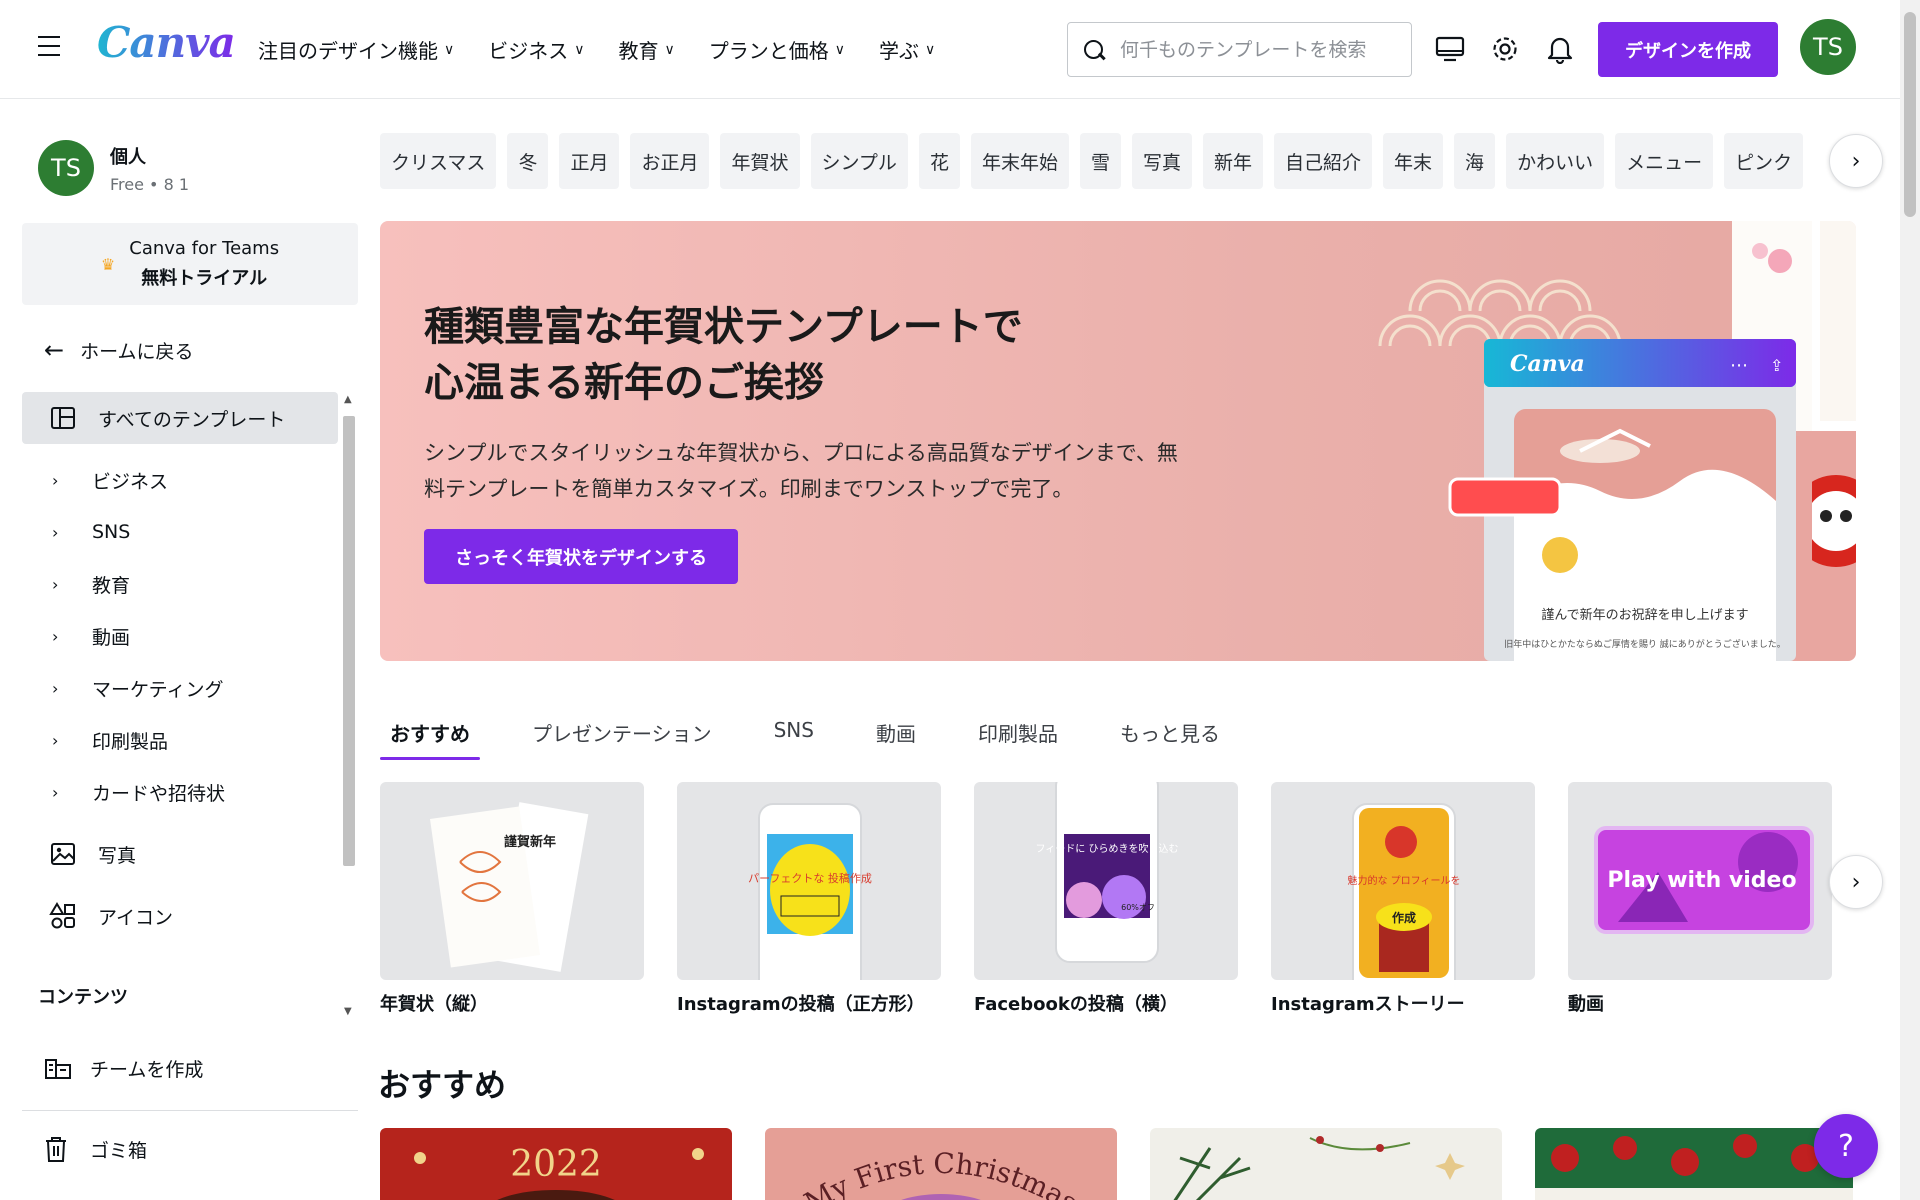 The image size is (1920, 1200). Describe the element at coordinates (1100, 161) in the screenshot. I see `keyword-chip: 雪` at that location.